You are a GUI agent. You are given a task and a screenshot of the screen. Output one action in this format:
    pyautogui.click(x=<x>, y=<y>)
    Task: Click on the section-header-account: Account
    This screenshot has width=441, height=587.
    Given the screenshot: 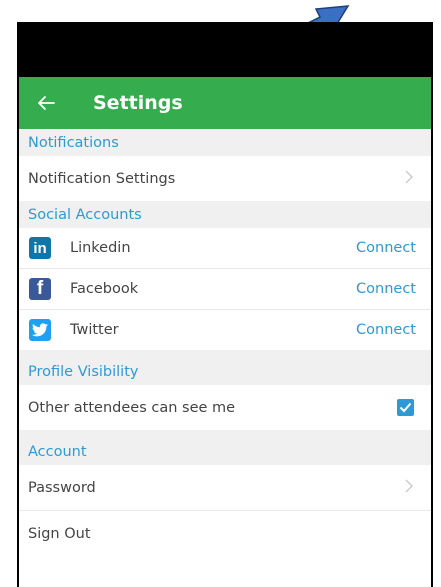 What is the action you would take?
    pyautogui.click(x=225, y=451)
    